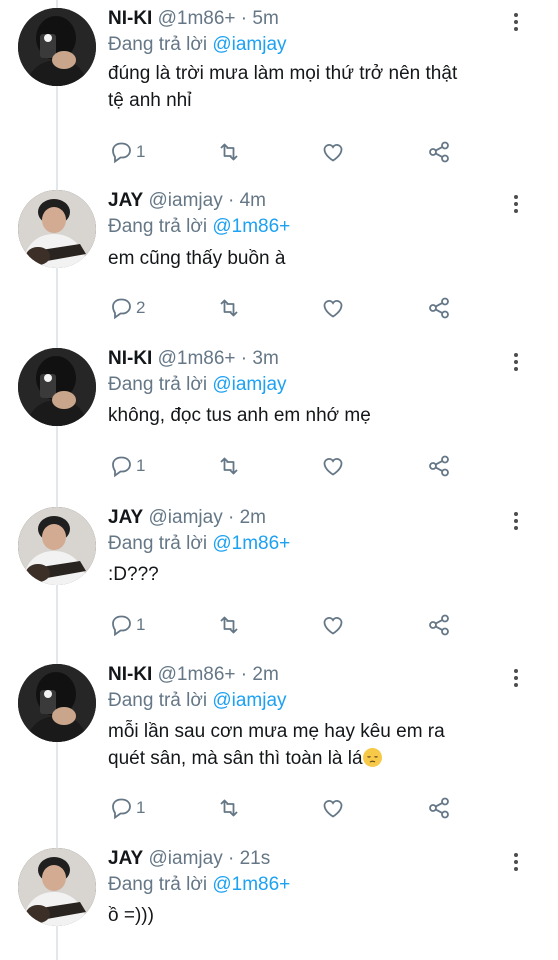  Describe the element at coordinates (253, 200) in the screenshot. I see `timestamp: 4m` at that location.